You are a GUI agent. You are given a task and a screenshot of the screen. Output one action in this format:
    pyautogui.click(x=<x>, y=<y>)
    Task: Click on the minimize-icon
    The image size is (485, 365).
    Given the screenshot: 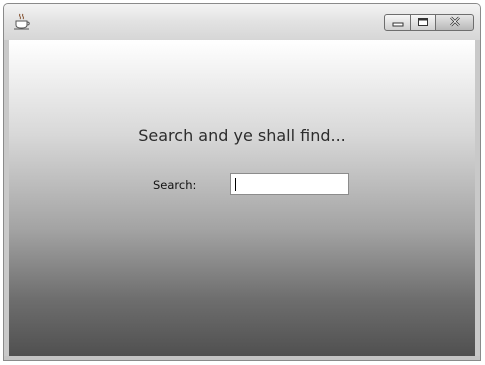 What is the action you would take?
    pyautogui.click(x=398, y=23)
    